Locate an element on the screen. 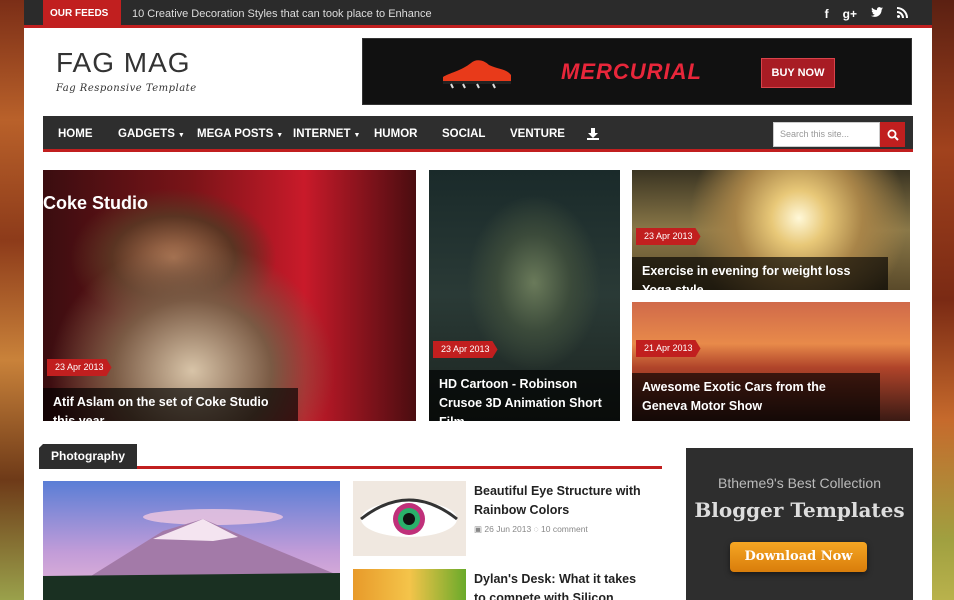 Image resolution: width=954 pixels, height=600 pixels. nav-humor: HUMOR is located at coordinates (395, 134).